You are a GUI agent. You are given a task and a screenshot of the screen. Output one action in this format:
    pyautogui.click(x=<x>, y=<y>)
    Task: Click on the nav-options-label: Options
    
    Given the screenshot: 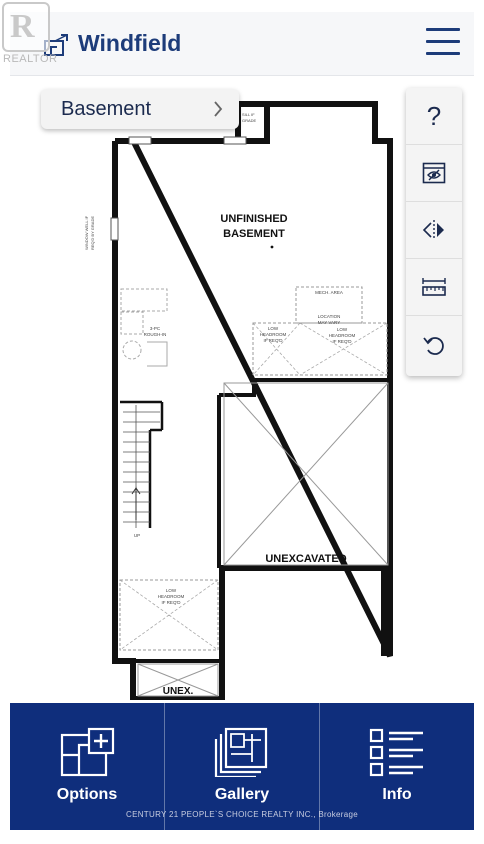 What is the action you would take?
    pyautogui.click(x=87, y=794)
    